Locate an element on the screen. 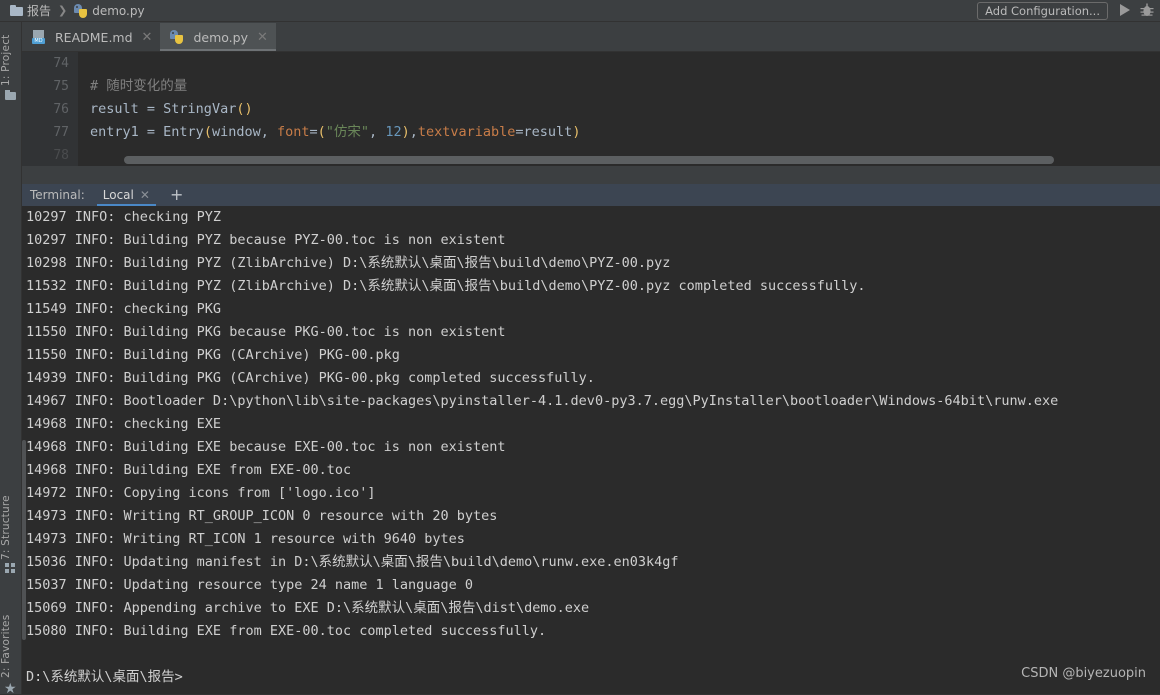  code-token: textvariable is located at coordinates (466, 132).